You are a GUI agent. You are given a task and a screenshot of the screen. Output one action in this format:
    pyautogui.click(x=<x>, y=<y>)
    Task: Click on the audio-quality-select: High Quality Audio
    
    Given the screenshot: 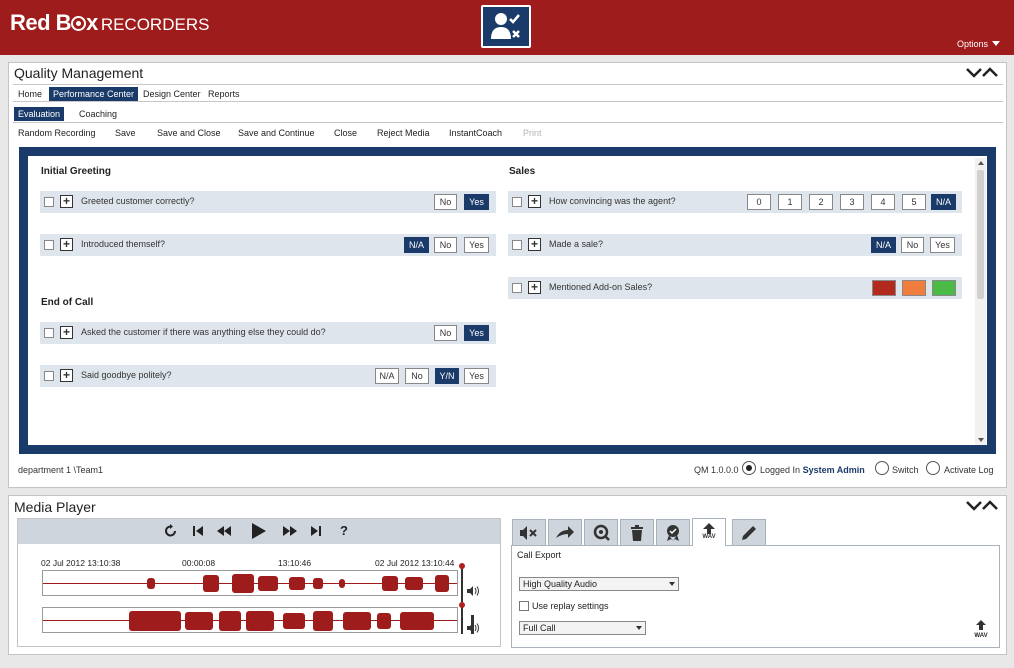 What is the action you would take?
    pyautogui.click(x=599, y=584)
    